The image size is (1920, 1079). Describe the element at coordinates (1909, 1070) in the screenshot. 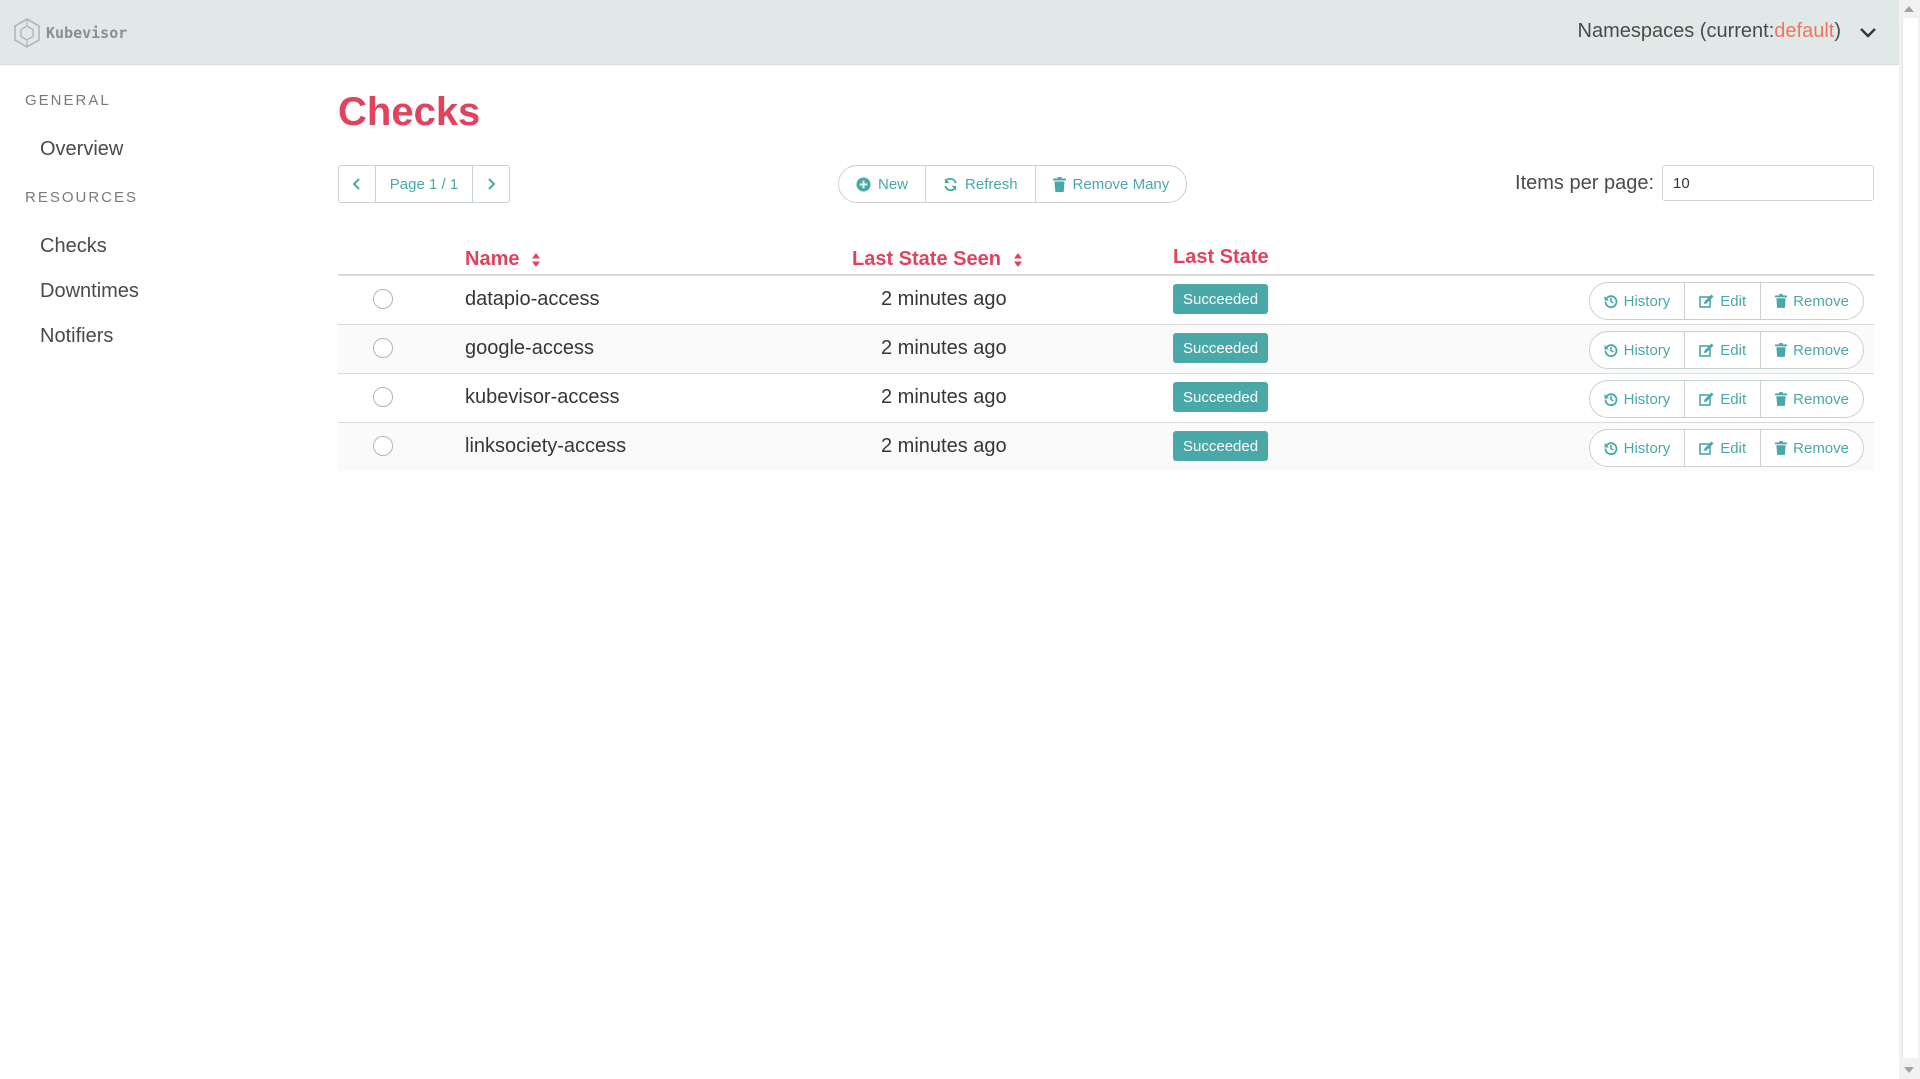

I see `scroll-down-arrow-icon` at that location.